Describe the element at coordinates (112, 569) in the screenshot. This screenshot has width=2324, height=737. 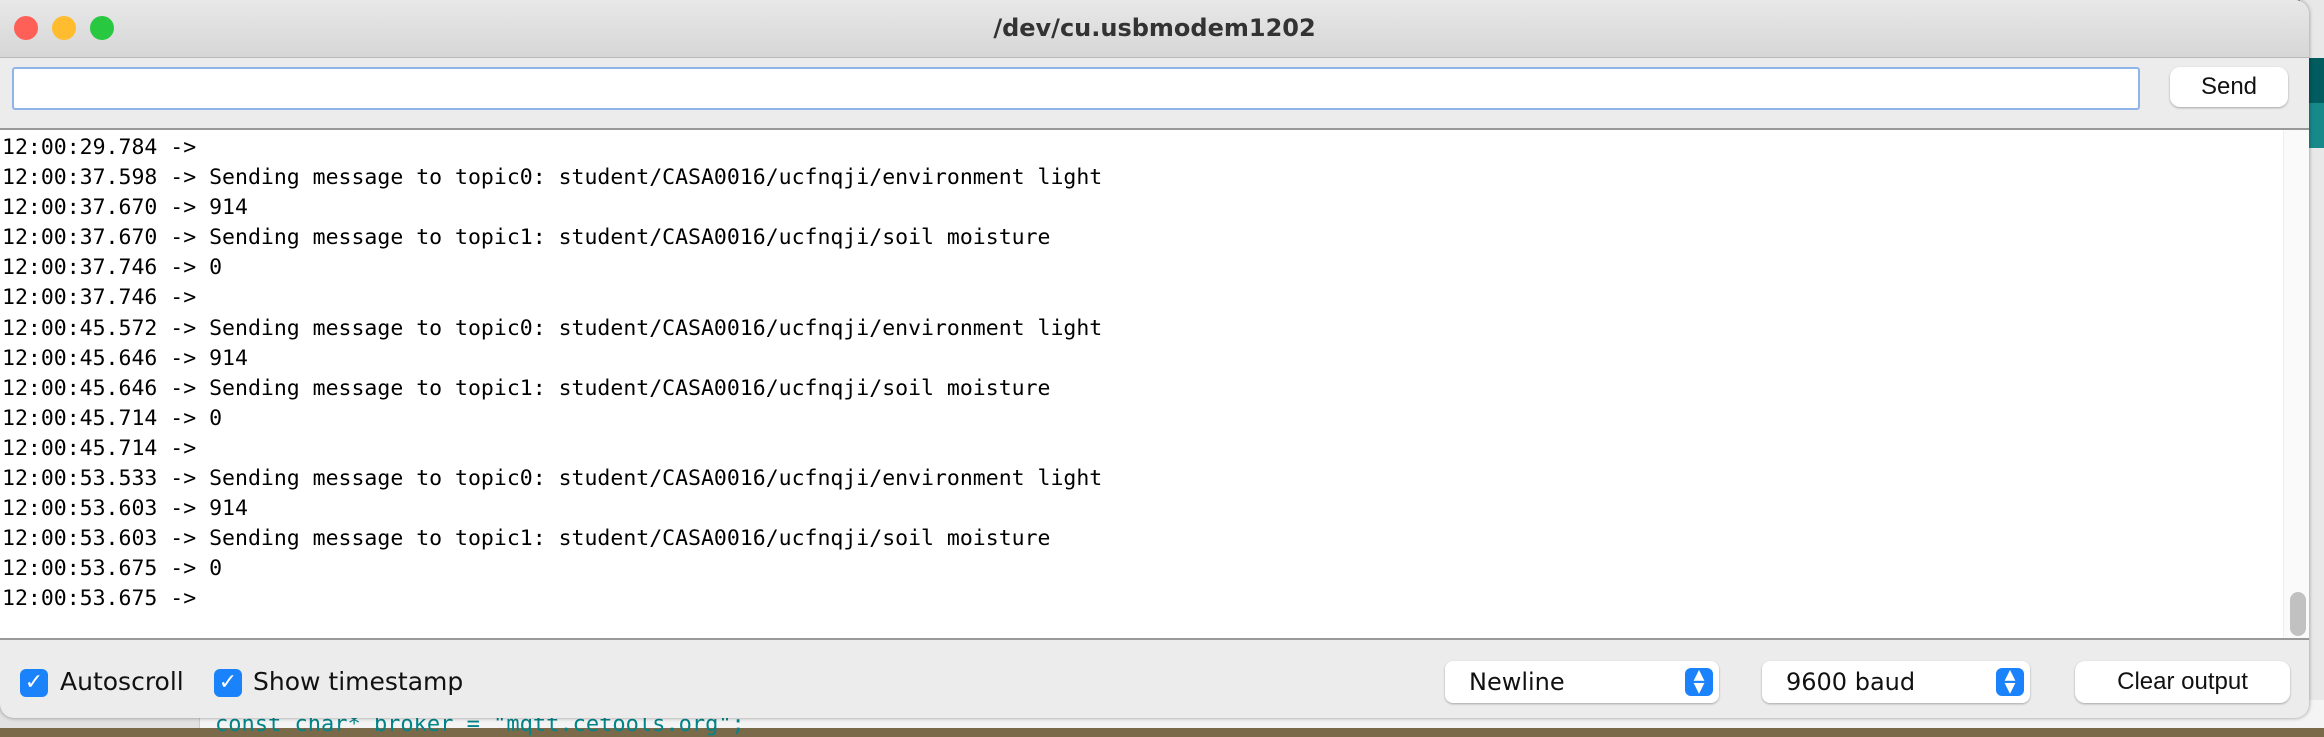
I see `output-line: 12:00:53.675 -> 0` at that location.